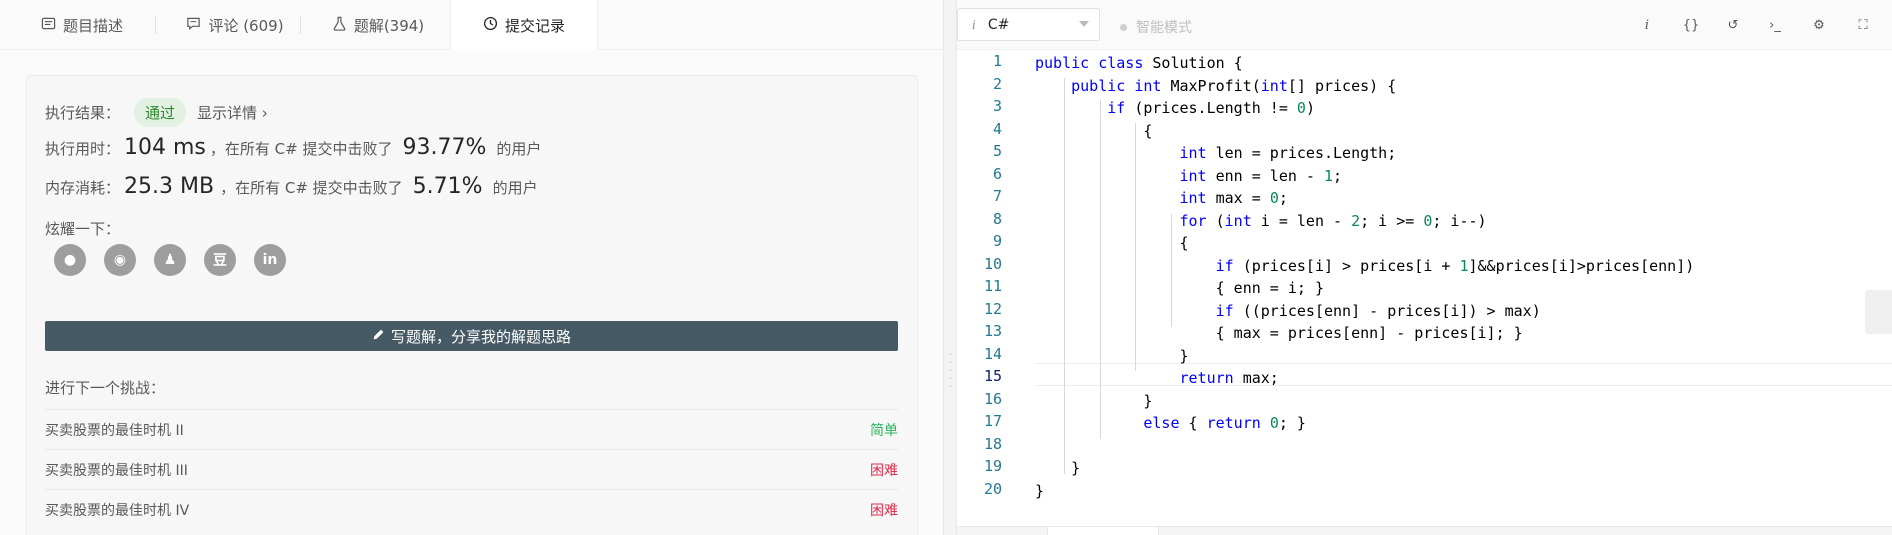 The height and width of the screenshot is (535, 1892). I want to click on difficulty-badge: 简单, so click(884, 430).